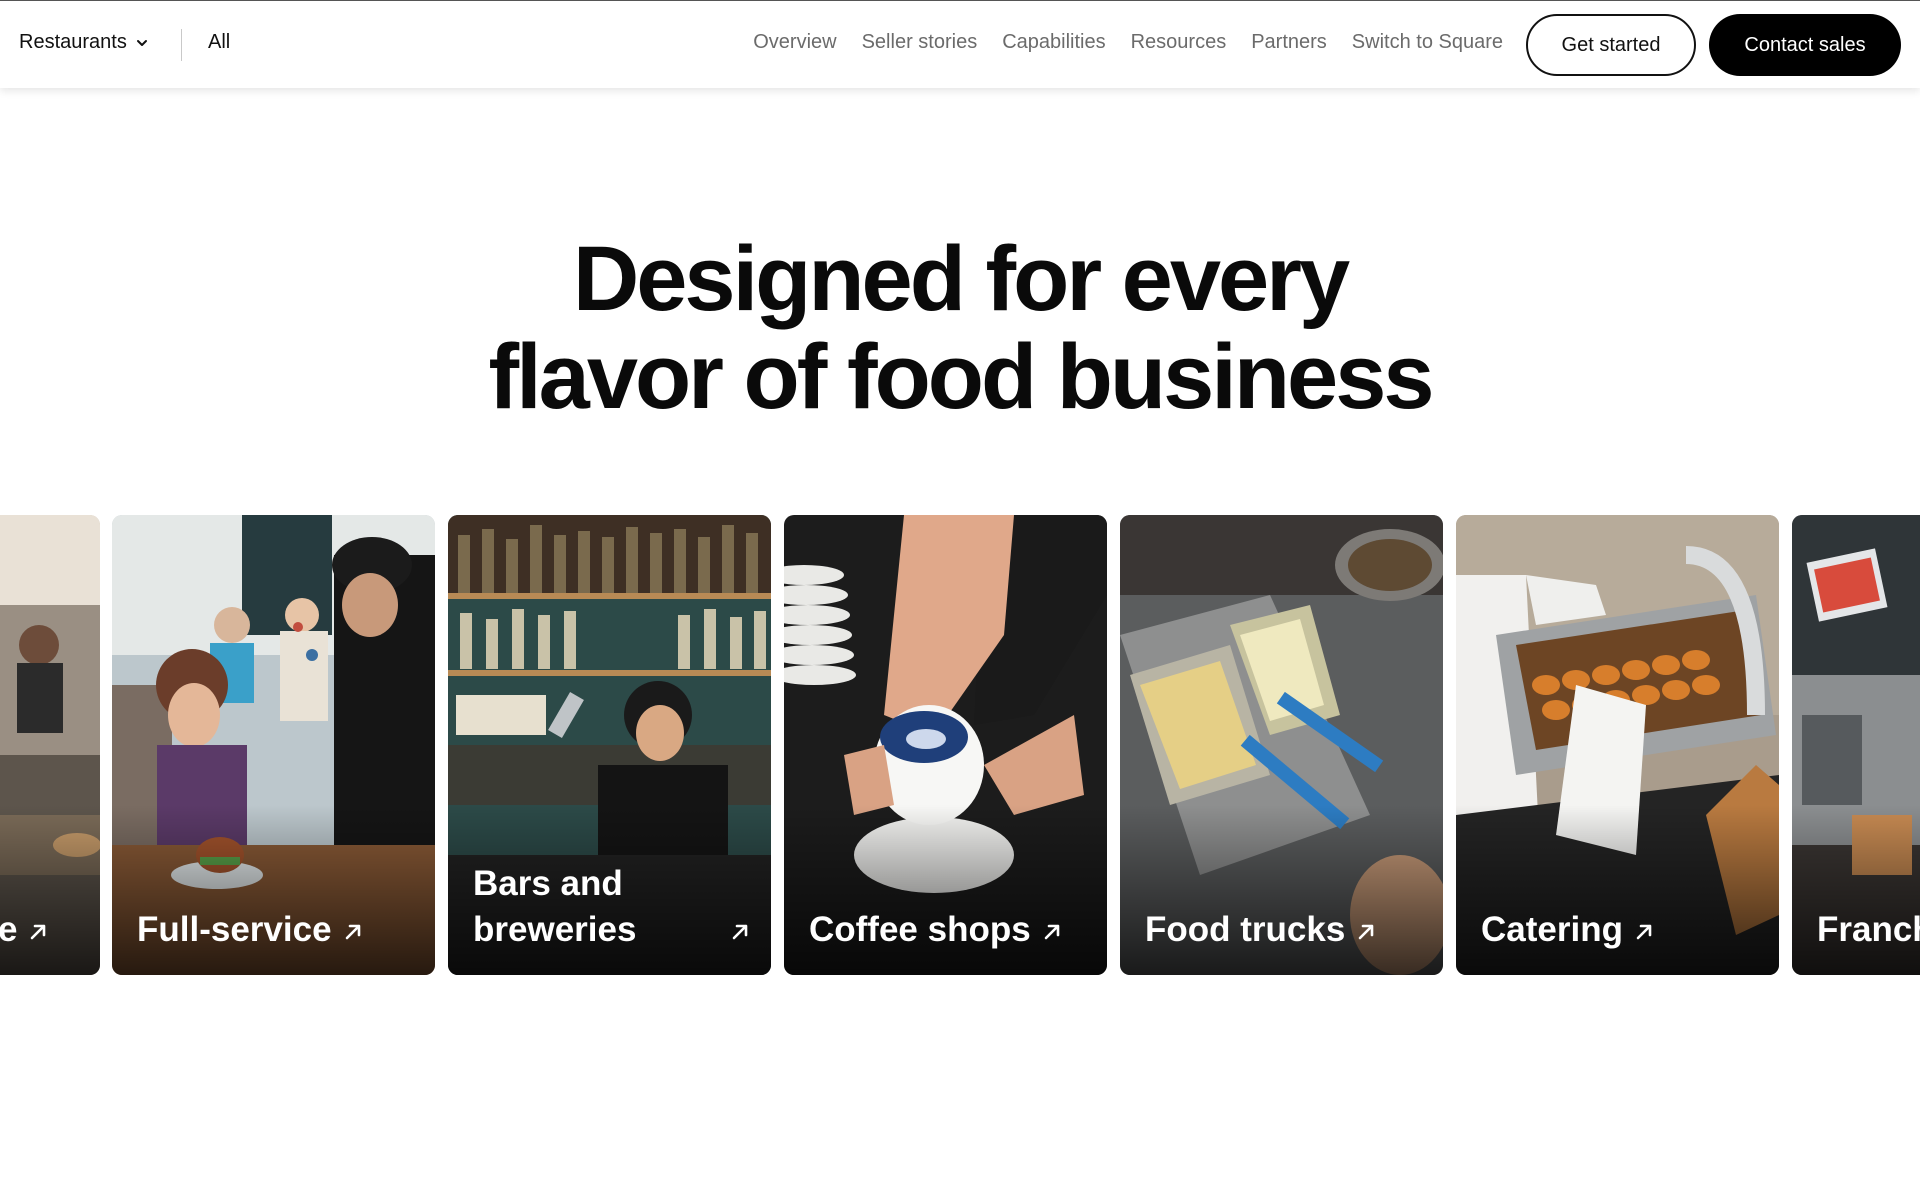 The image size is (1920, 1200). I want to click on nav-divider, so click(181, 45).